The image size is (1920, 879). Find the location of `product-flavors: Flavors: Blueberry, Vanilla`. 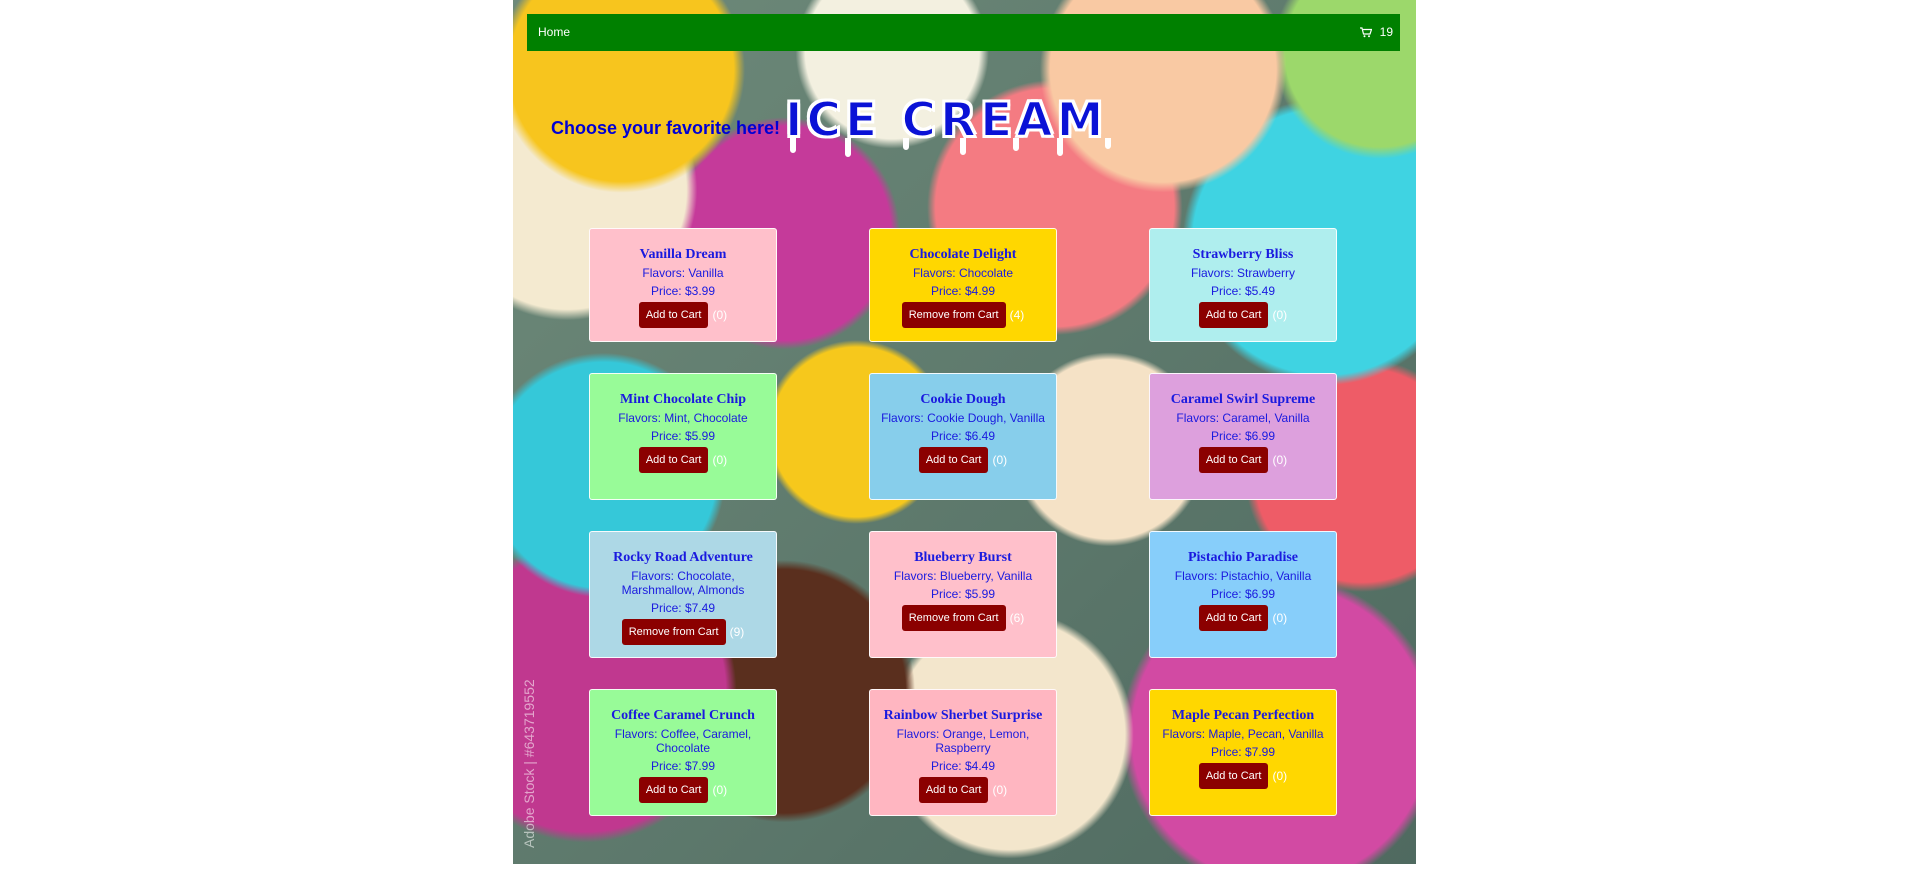

product-flavors: Flavors: Blueberry, Vanilla is located at coordinates (963, 576).